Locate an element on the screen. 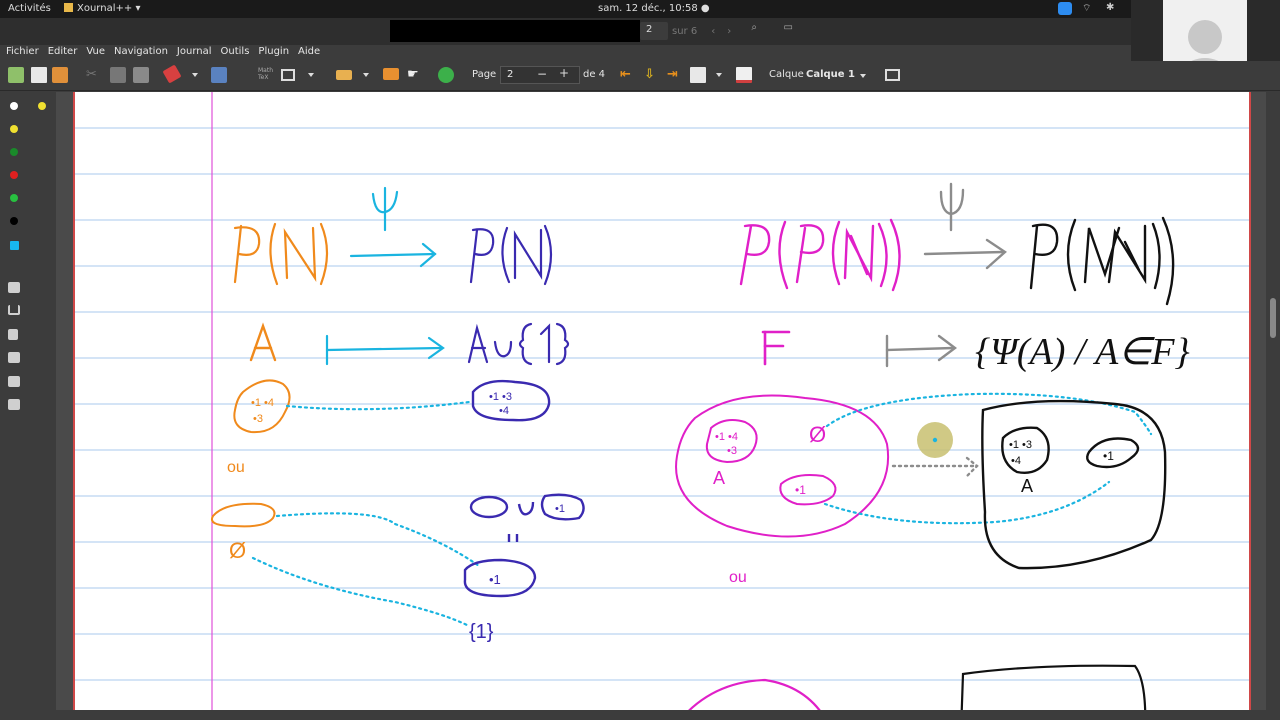 The width and height of the screenshot is (1280, 720). ink-empty-symbol-orange: Ø is located at coordinates (237, 550).